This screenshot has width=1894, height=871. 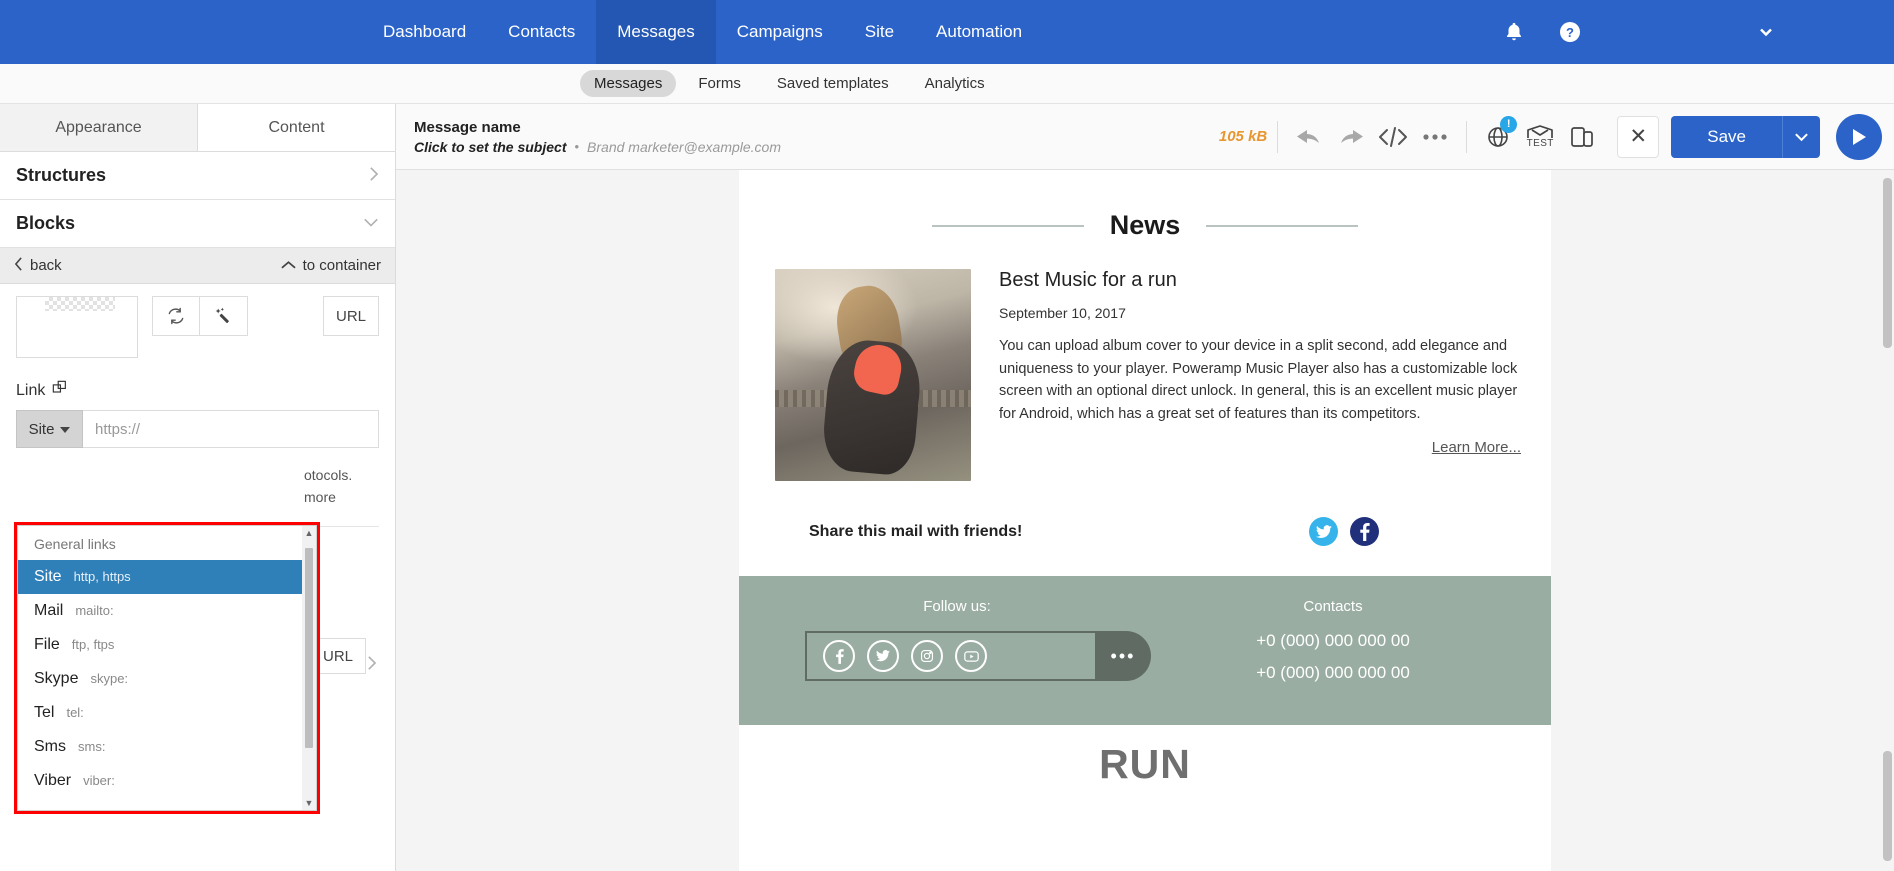 What do you see at coordinates (979, 32) in the screenshot?
I see `nav-item-automation: Automation` at bounding box center [979, 32].